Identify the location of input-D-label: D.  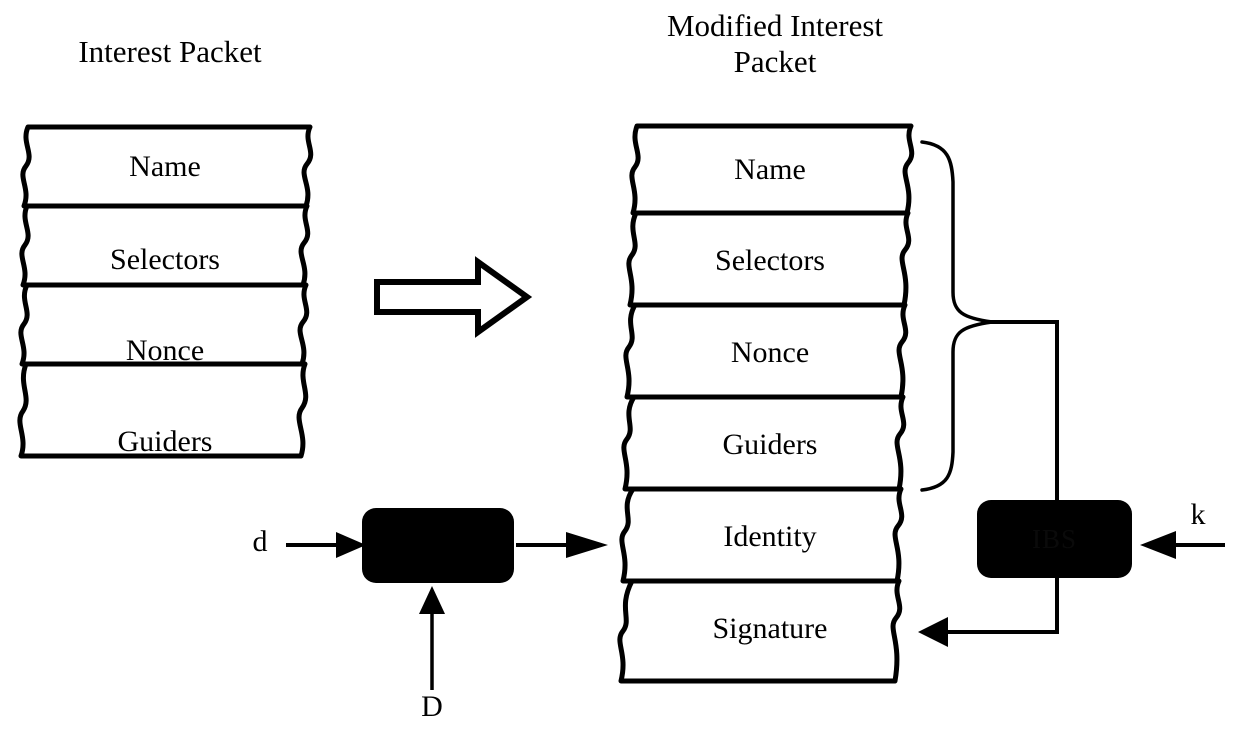
(432, 706).